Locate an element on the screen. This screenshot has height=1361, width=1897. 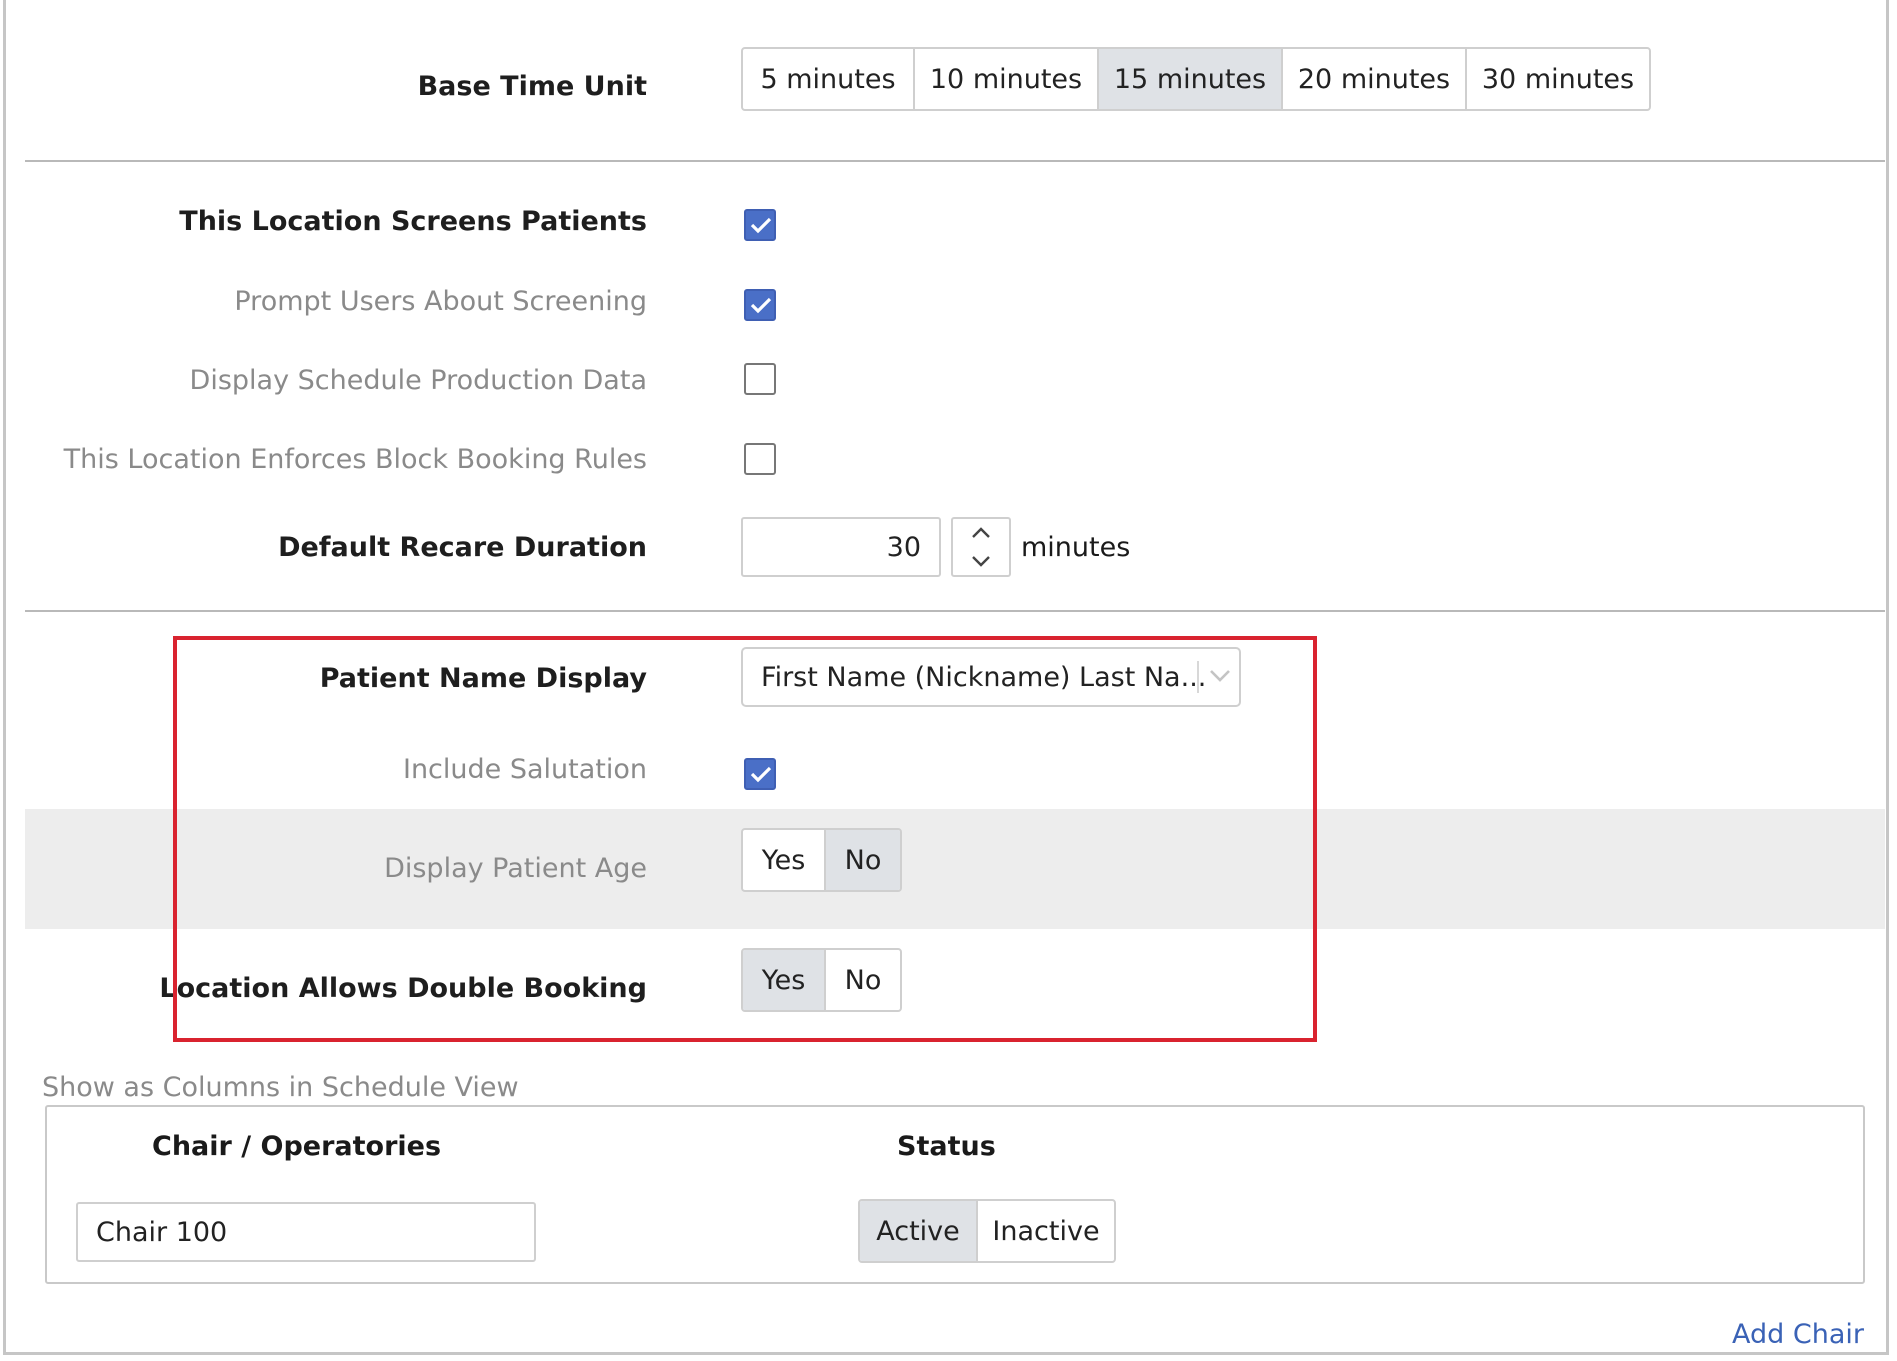
time-unit-5-button: 5 minutes is located at coordinates (828, 79).